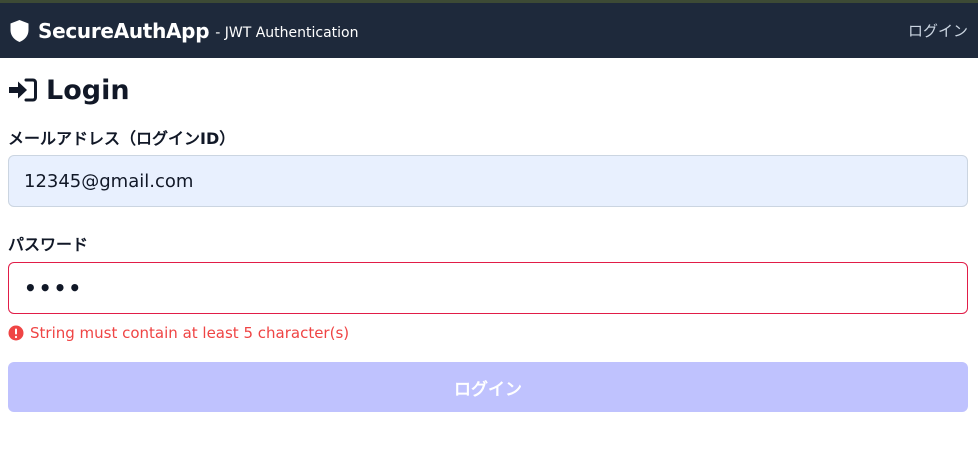 Image resolution: width=978 pixels, height=451 pixels. What do you see at coordinates (938, 30) in the screenshot?
I see `nav-login-link: ログイン` at bounding box center [938, 30].